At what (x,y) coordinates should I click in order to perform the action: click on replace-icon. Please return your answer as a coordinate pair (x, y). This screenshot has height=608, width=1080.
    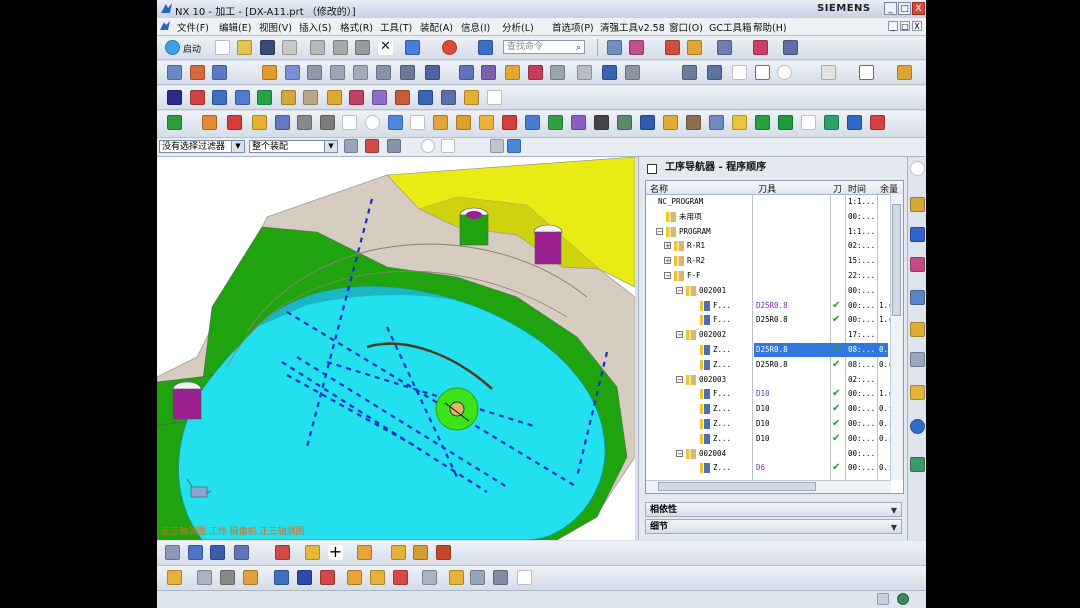
    Looking at the image, I should click on (400, 577).